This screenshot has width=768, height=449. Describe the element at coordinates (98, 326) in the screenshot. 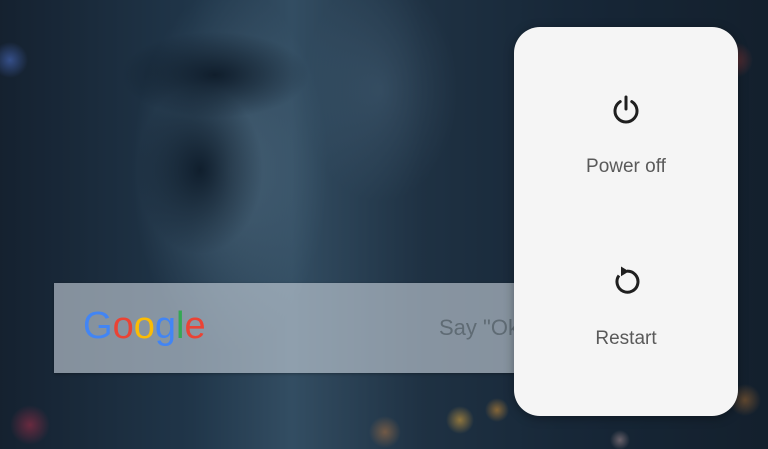

I see `logo-letter: G` at that location.